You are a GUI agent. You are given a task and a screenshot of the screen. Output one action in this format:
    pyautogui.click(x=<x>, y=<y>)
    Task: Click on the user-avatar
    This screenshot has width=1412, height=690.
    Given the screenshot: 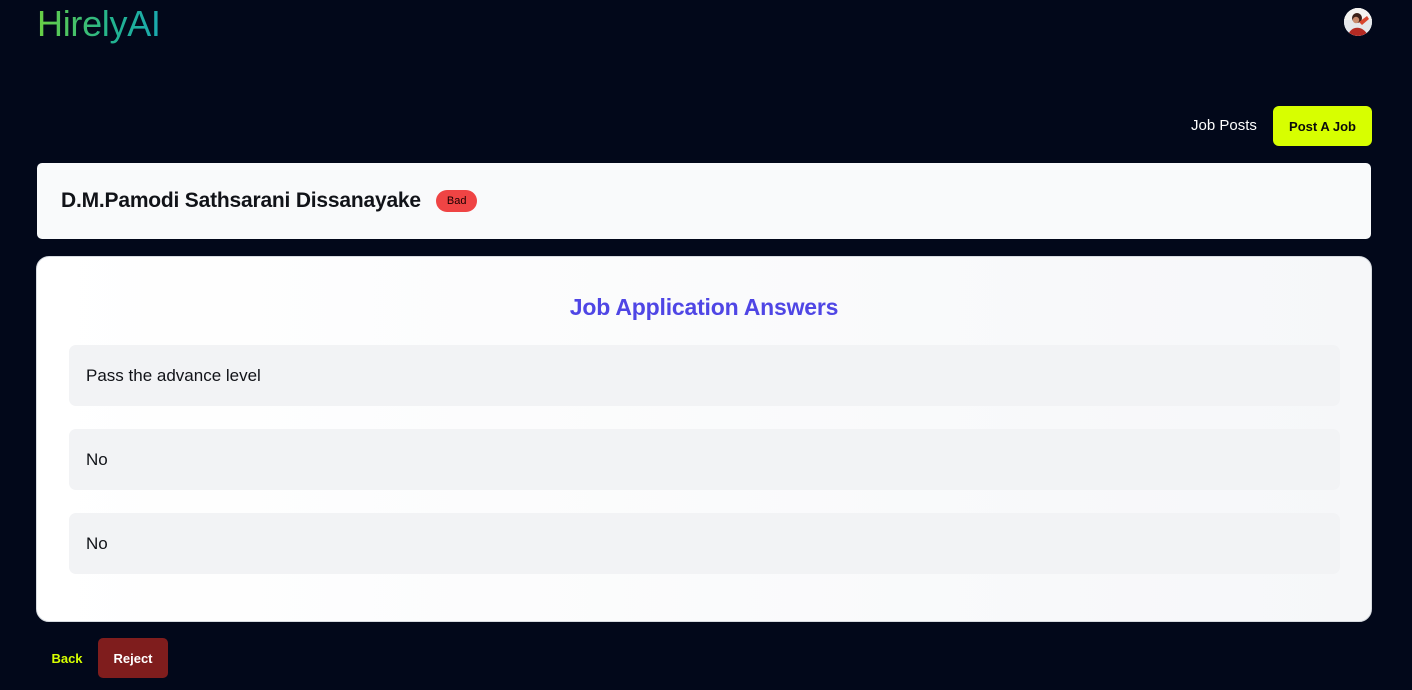 What is the action you would take?
    pyautogui.click(x=1358, y=22)
    